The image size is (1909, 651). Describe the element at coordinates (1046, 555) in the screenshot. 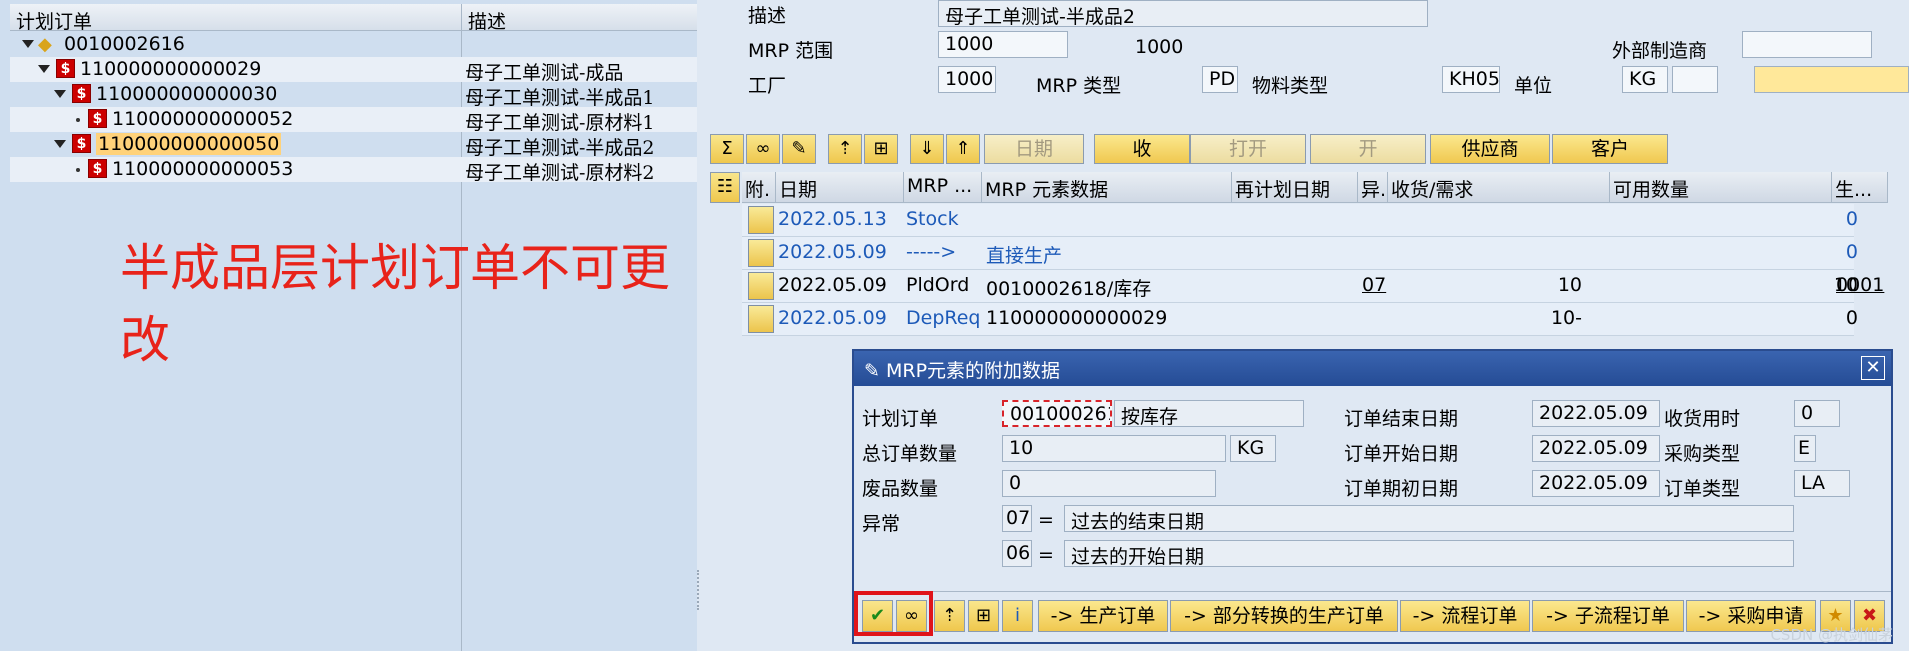

I see `equals-sign-2: =` at that location.